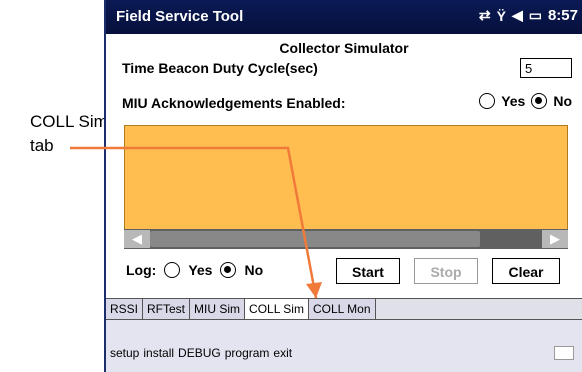 The width and height of the screenshot is (582, 372). I want to click on scroll-thumb, so click(315, 239).